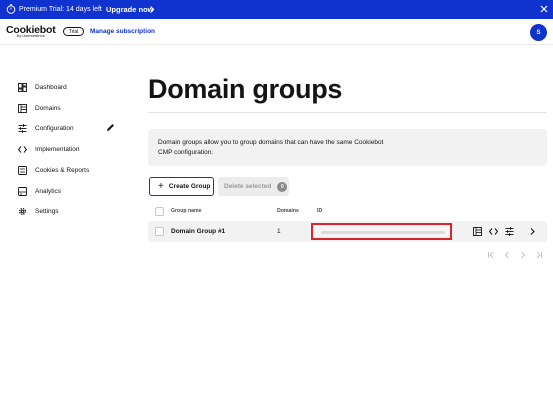 This screenshot has height=400, width=553. I want to click on sidebar-item-label: Configuration, so click(54, 128).